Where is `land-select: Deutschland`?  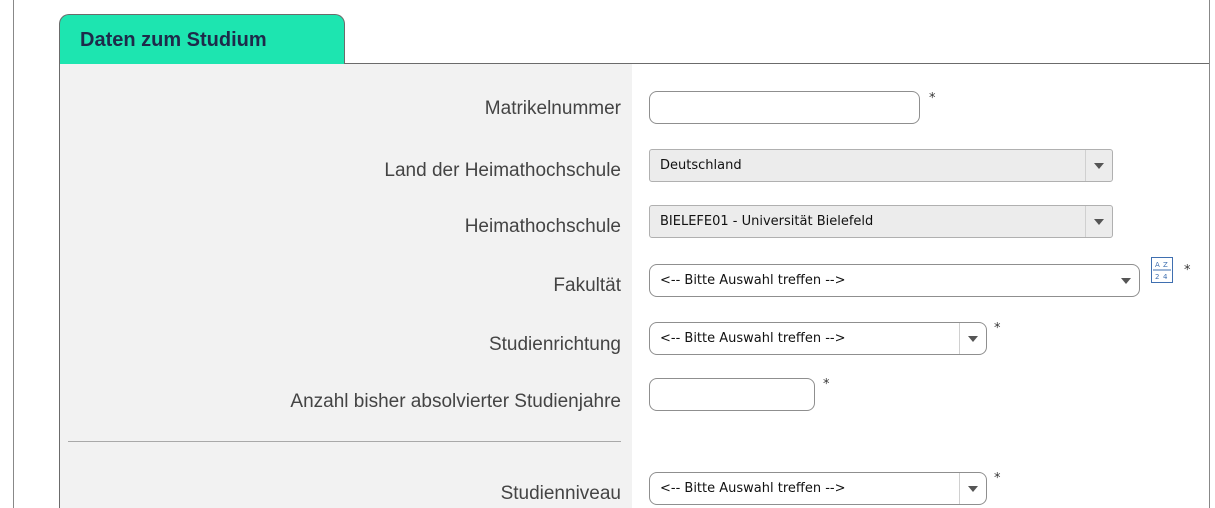 land-select: Deutschland is located at coordinates (881, 165).